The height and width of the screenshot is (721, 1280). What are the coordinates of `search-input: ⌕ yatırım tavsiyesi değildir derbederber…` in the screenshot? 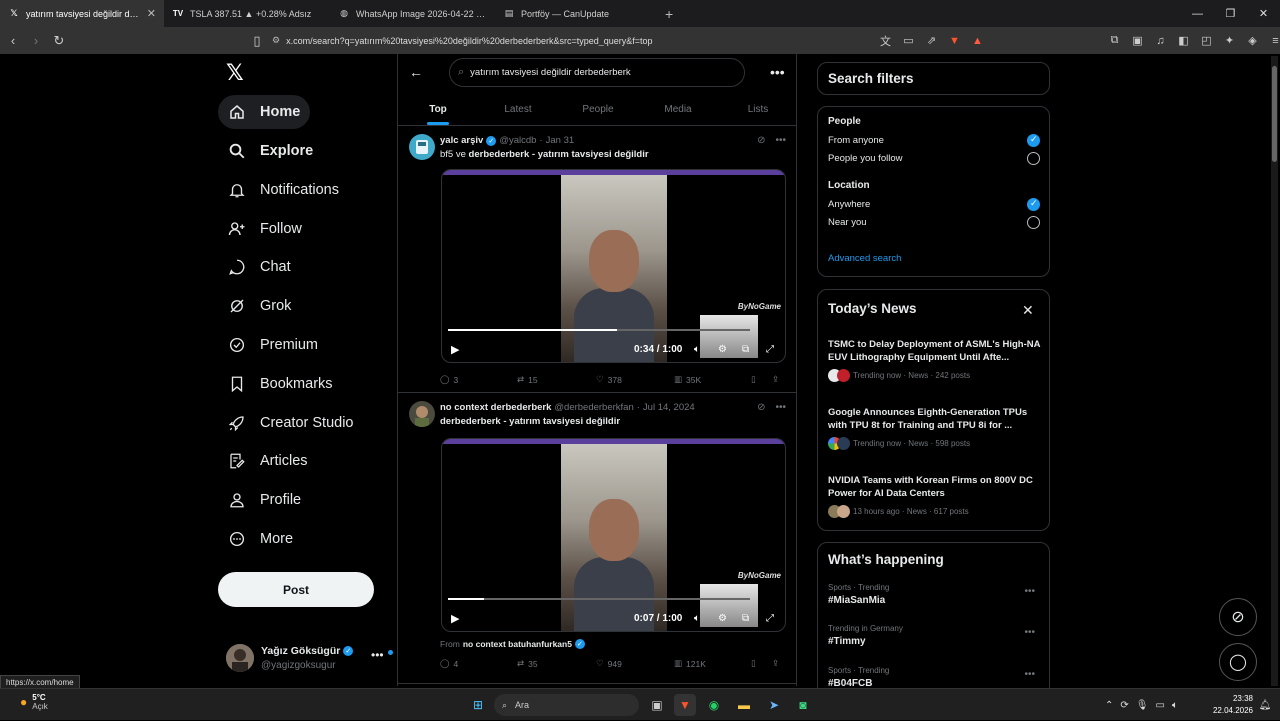 It's located at (597, 72).